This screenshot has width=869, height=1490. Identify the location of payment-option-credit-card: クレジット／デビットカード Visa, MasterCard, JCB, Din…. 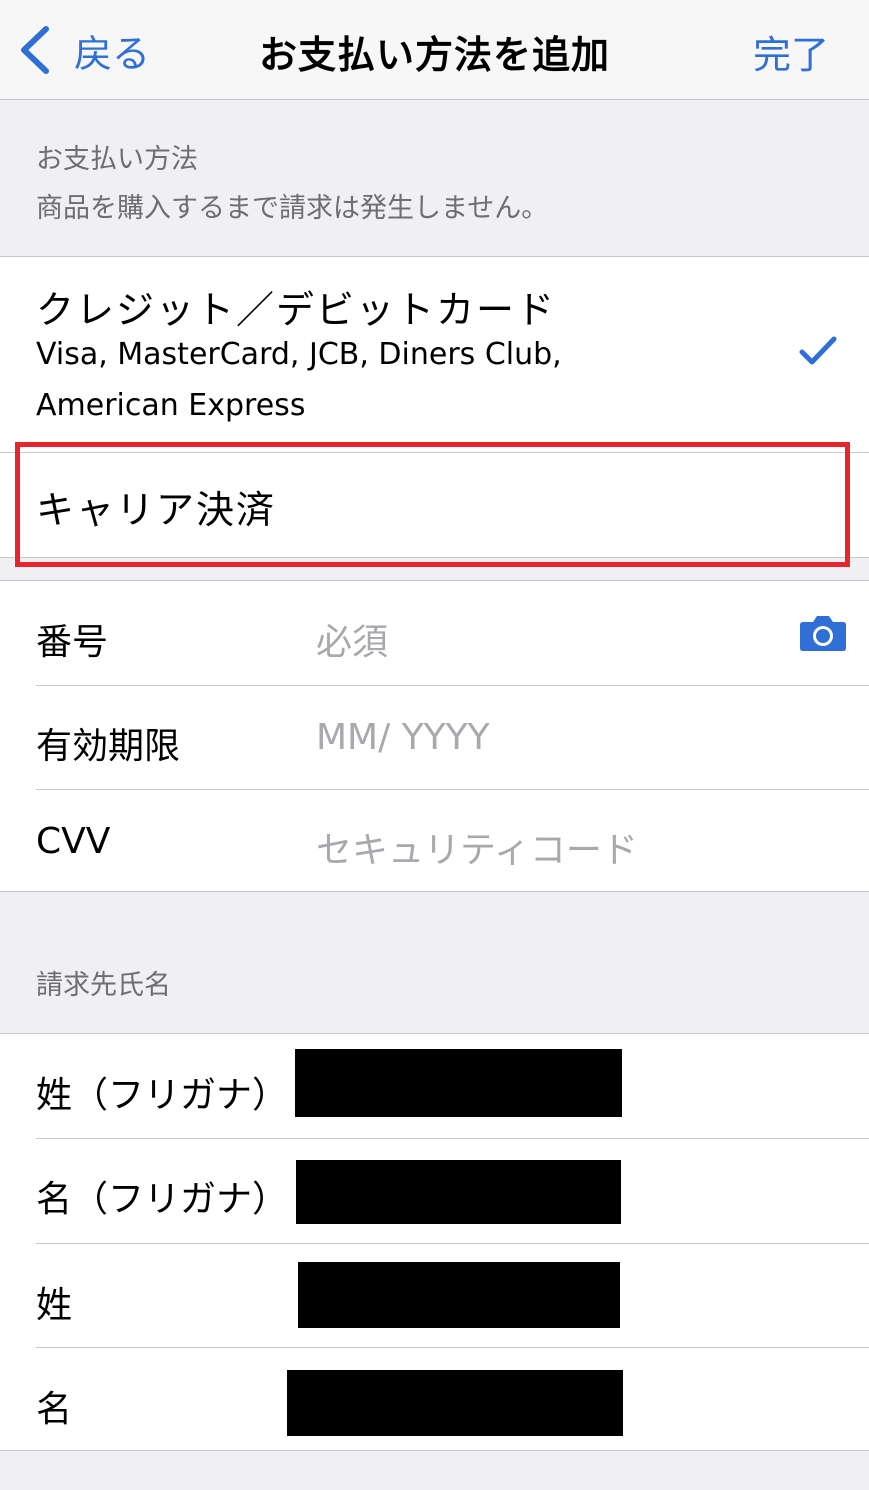
(434, 354).